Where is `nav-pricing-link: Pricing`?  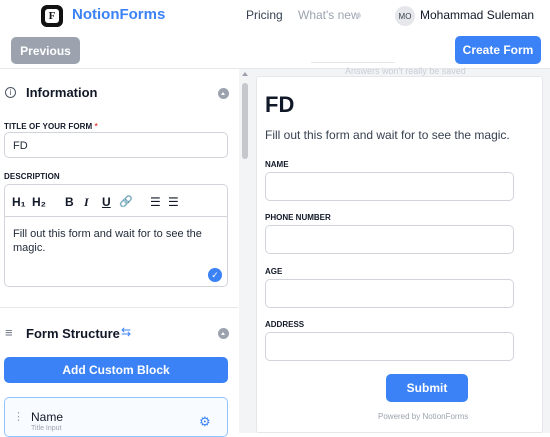 nav-pricing-link: Pricing is located at coordinates (264, 15).